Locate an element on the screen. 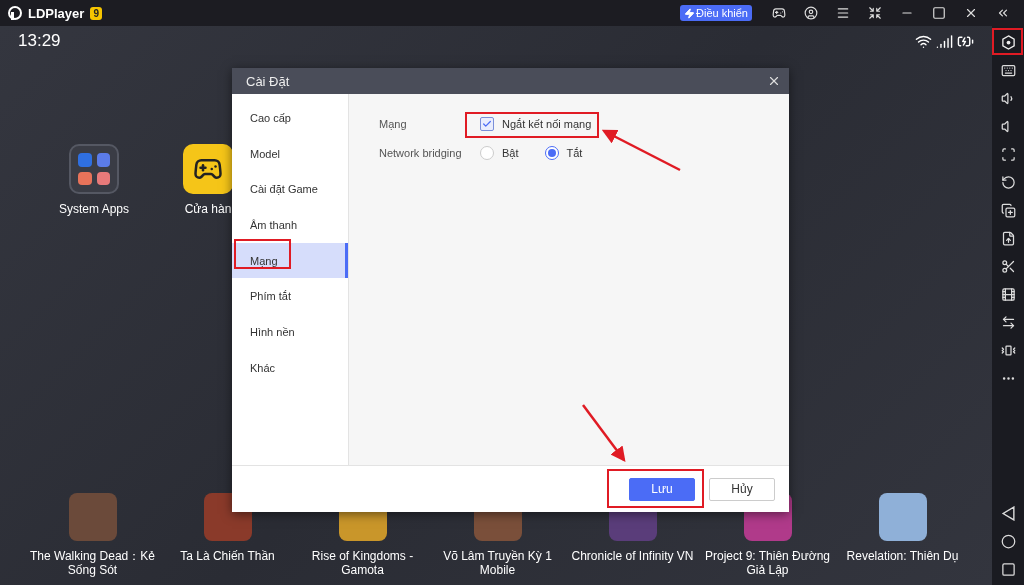 The width and height of the screenshot is (1024, 585). app-label: Project 9: Thiên Đường Giả Lập is located at coordinates (767, 563).